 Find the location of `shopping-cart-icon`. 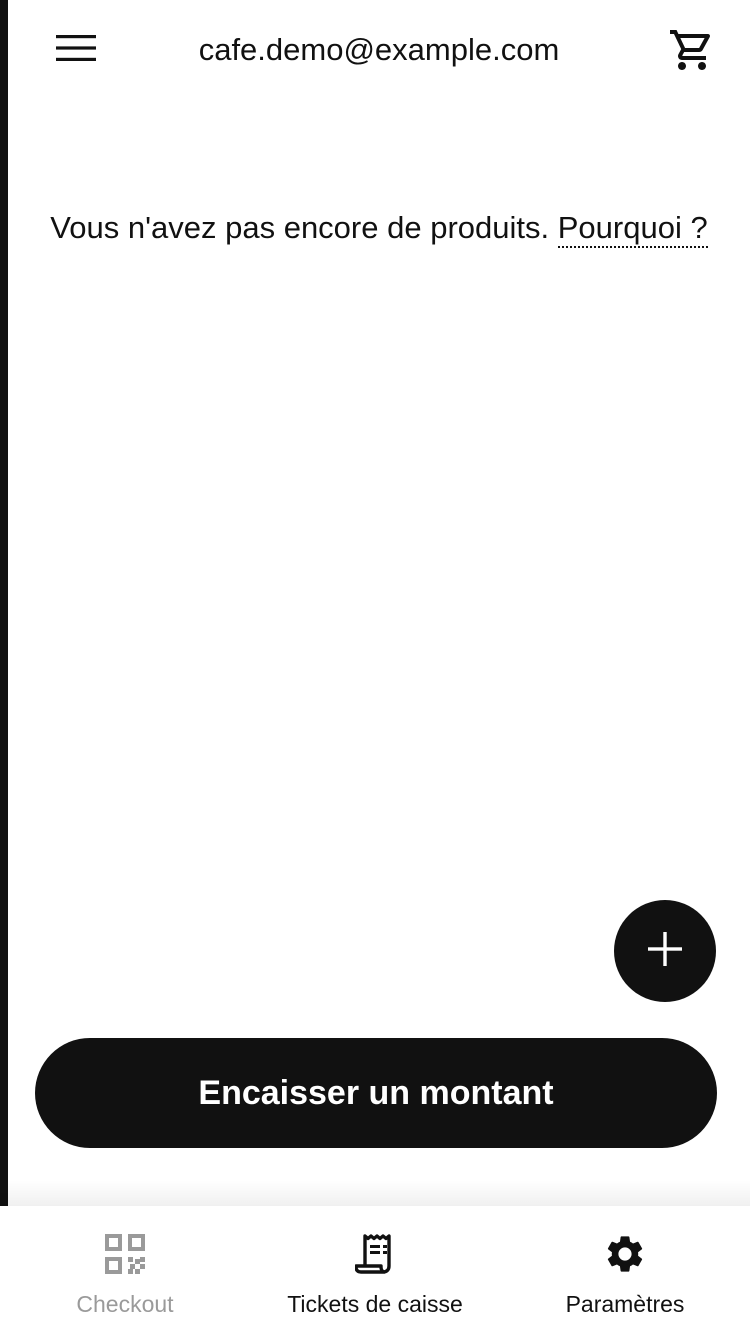

shopping-cart-icon is located at coordinates (692, 52).